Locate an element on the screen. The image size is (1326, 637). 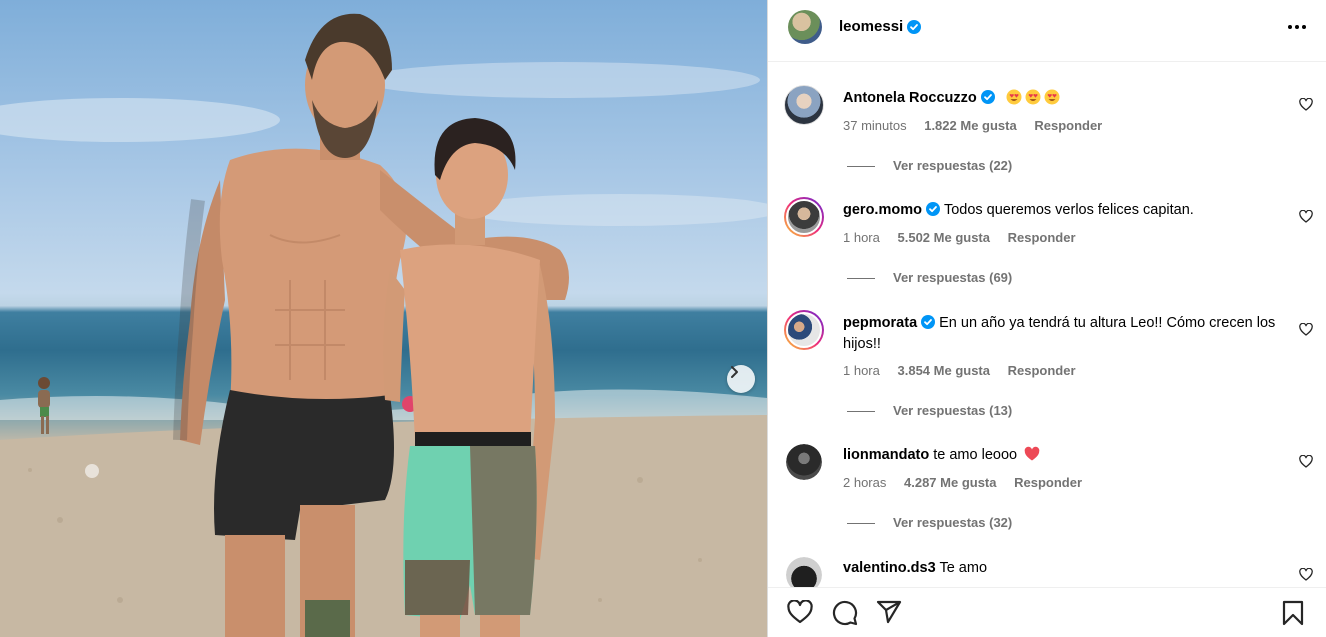
view-replies-button: Ver respuestas (22) is located at coordinates (929, 165).